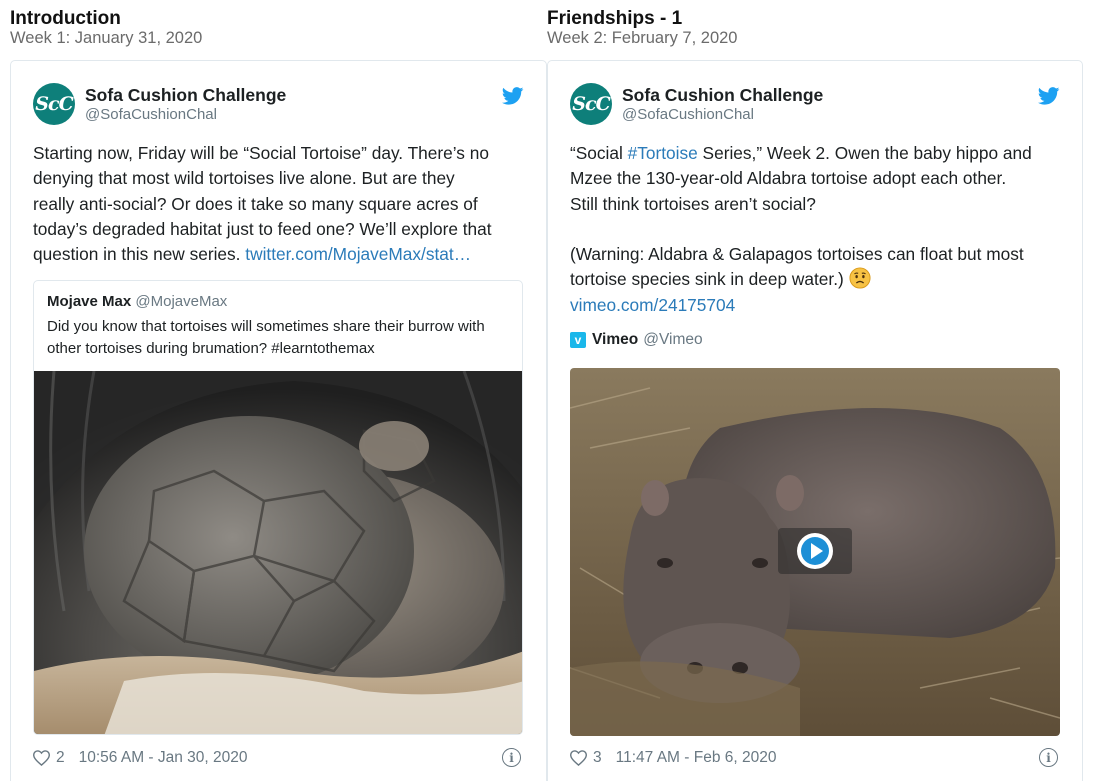 The width and height of the screenshot is (1095, 781). I want to click on quoted-tweet-header: Mojave Max @MojaveMax, so click(137, 301).